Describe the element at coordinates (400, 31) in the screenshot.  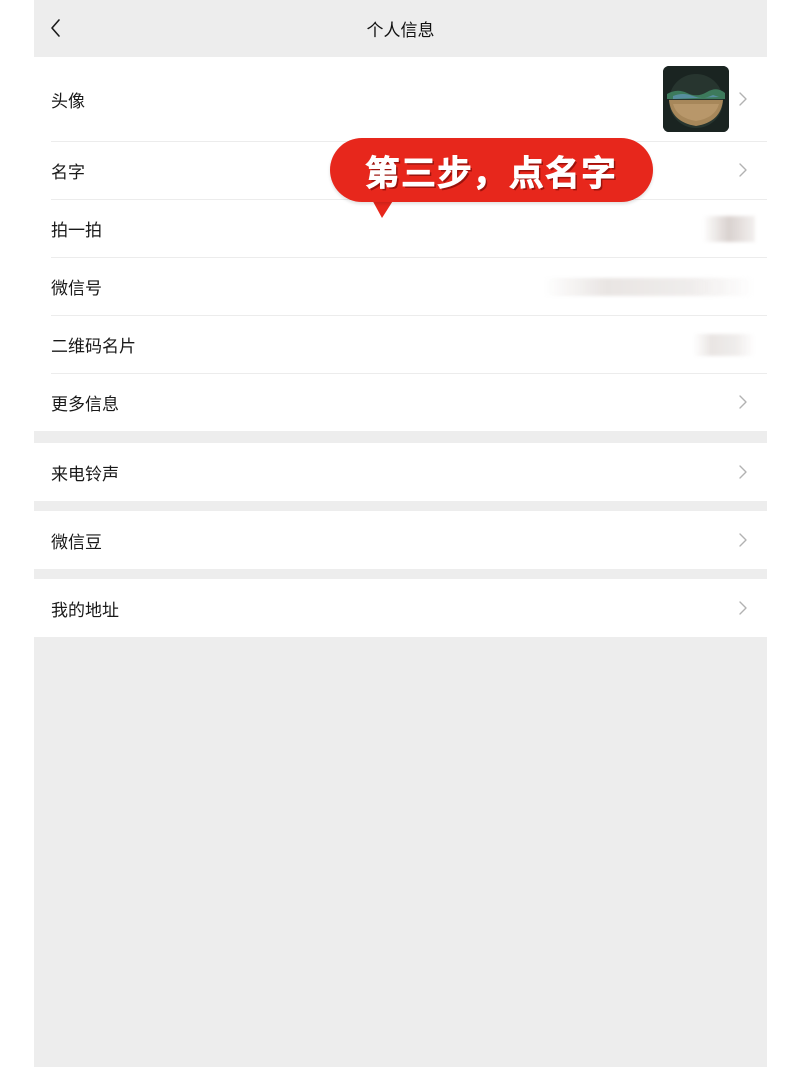
I see `page-title: 个人信息` at that location.